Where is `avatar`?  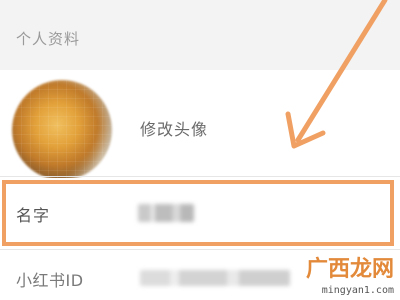 avatar is located at coordinates (62, 130).